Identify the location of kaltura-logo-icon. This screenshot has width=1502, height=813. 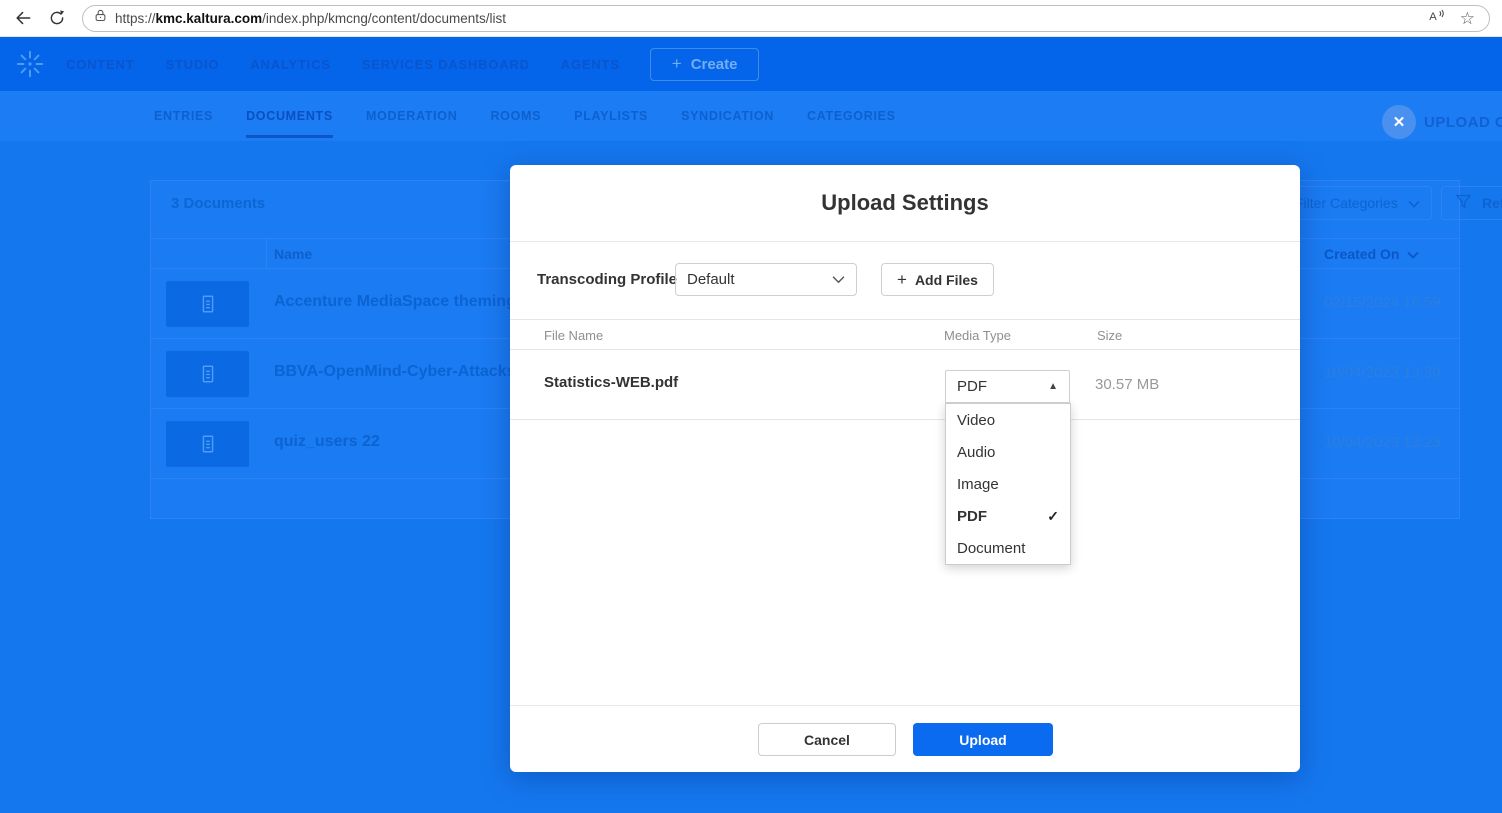
(30, 64).